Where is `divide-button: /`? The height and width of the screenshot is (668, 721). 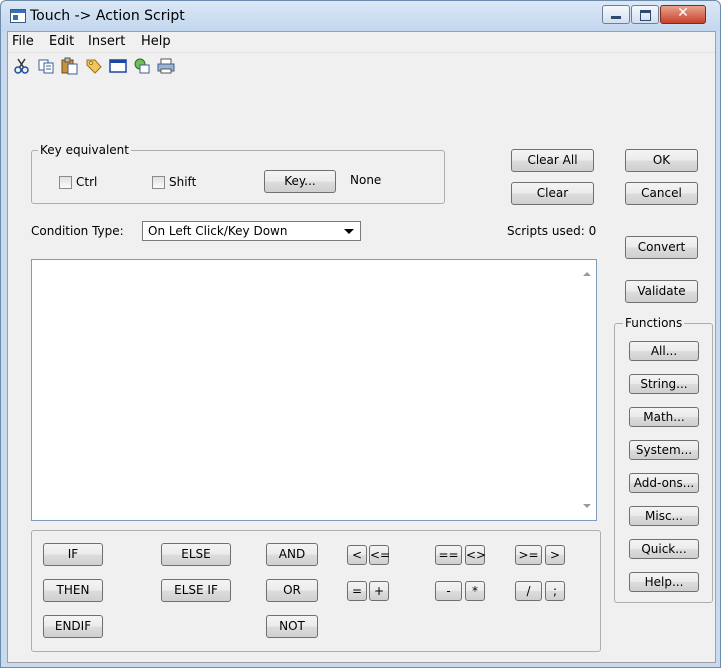
divide-button: / is located at coordinates (528, 591).